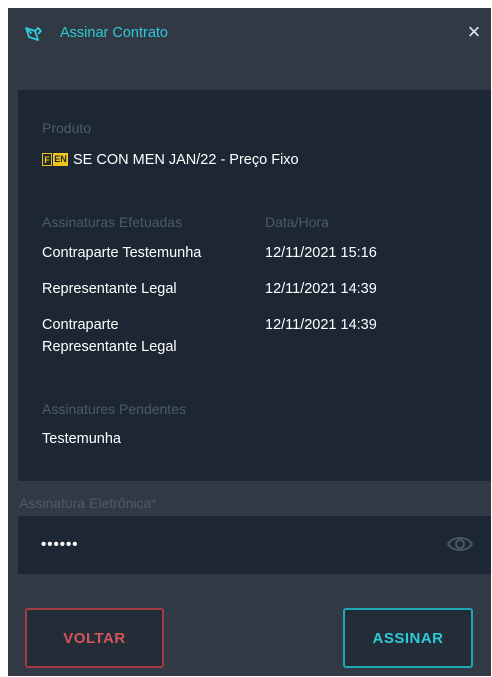  I want to click on product-type-badge: F EN, so click(55, 159).